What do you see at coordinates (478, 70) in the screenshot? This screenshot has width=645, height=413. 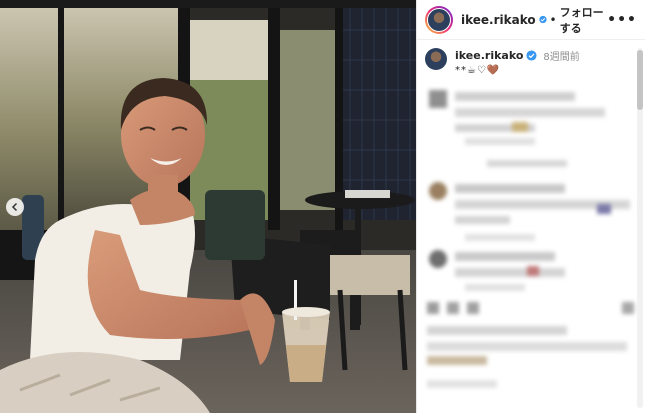 I see `caption-text: **☕♡🤎` at bounding box center [478, 70].